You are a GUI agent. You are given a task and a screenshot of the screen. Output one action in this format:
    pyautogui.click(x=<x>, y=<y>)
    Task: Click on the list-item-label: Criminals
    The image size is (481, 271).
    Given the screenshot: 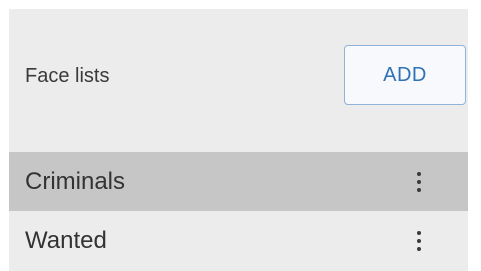 What is the action you would take?
    pyautogui.click(x=75, y=181)
    